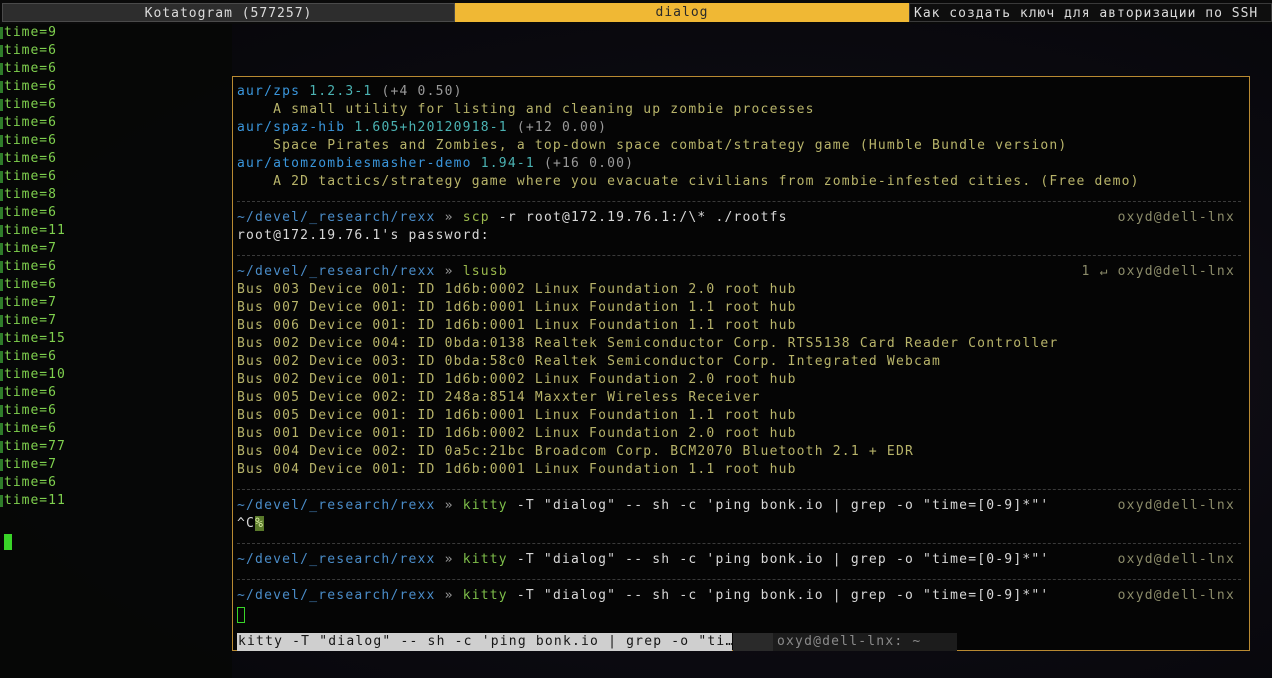 The image size is (1272, 678). Describe the element at coordinates (33, 339) in the screenshot. I see `ping-time-line: time=15` at that location.